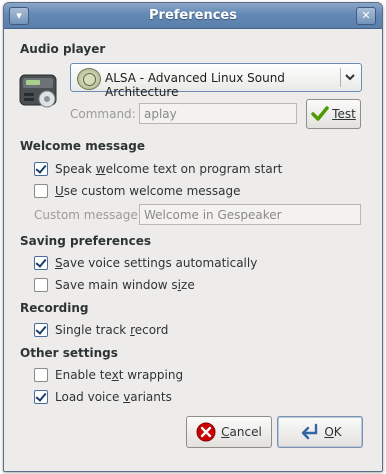  What do you see at coordinates (169, 169) in the screenshot?
I see `speak-welcome-label: Speak welcome text on program start` at bounding box center [169, 169].